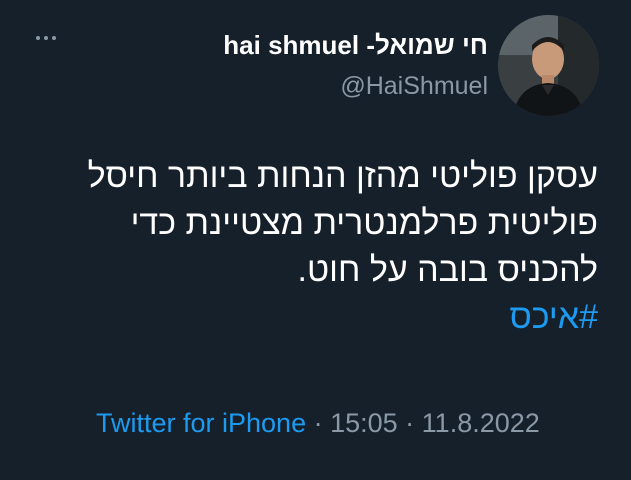  What do you see at coordinates (201, 423) in the screenshot?
I see `tweet-source-link: Twitter for iPhone` at bounding box center [201, 423].